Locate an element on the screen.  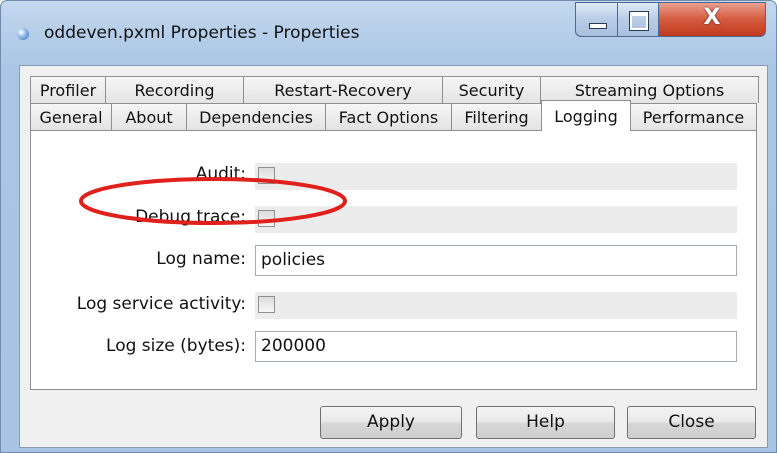
window-title: oddeven.pxml Properties - Properties is located at coordinates (202, 33).